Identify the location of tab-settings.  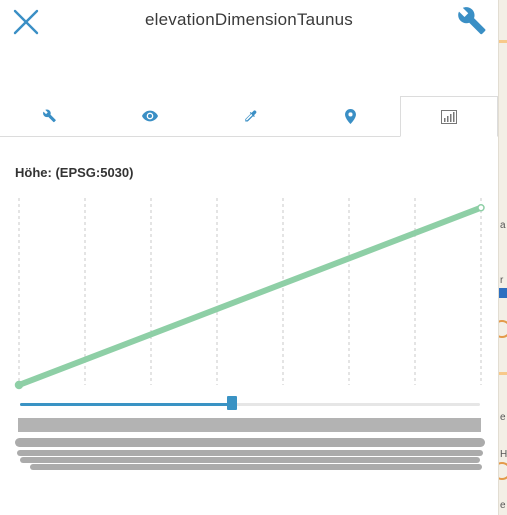
(50, 116).